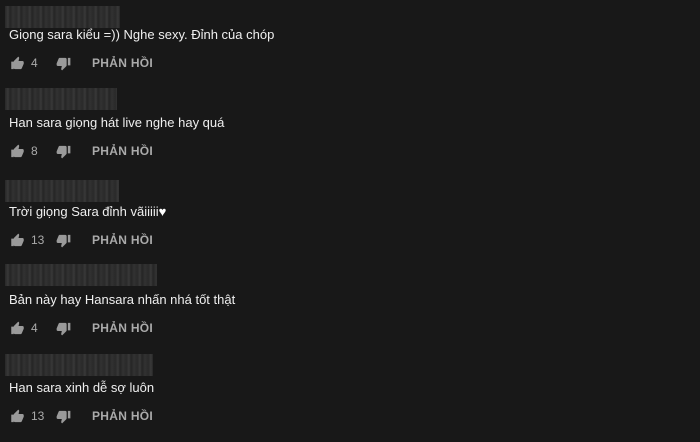  Describe the element at coordinates (34, 151) in the screenshot. I see `like-count: 8` at that location.